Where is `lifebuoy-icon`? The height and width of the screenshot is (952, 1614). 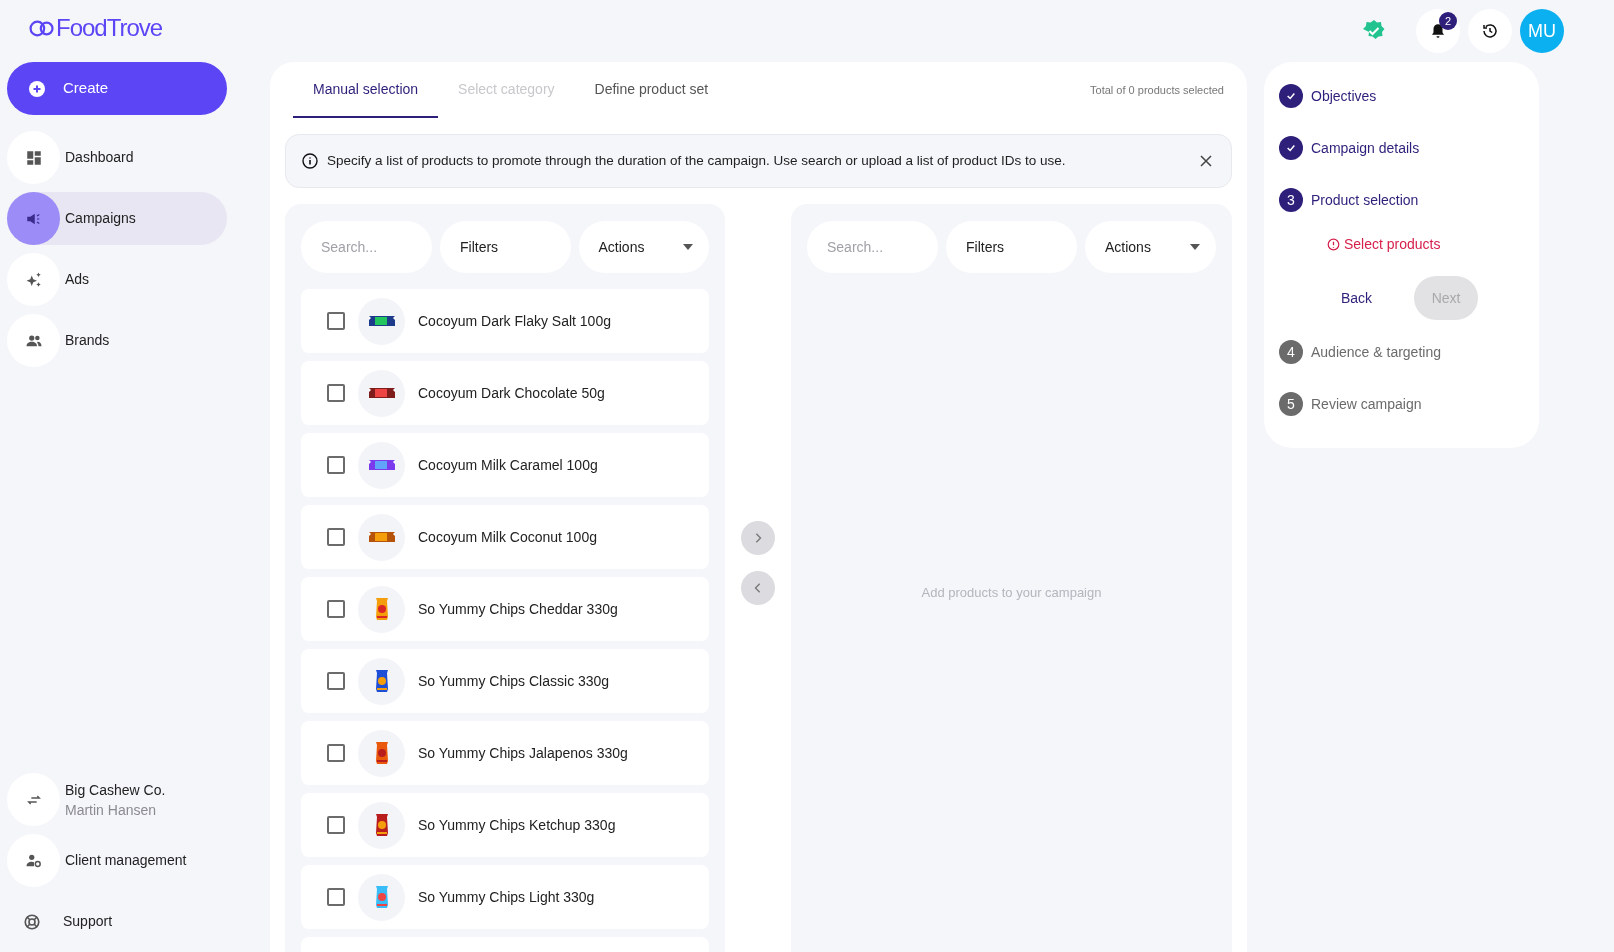
lifebuoy-icon is located at coordinates (32, 921).